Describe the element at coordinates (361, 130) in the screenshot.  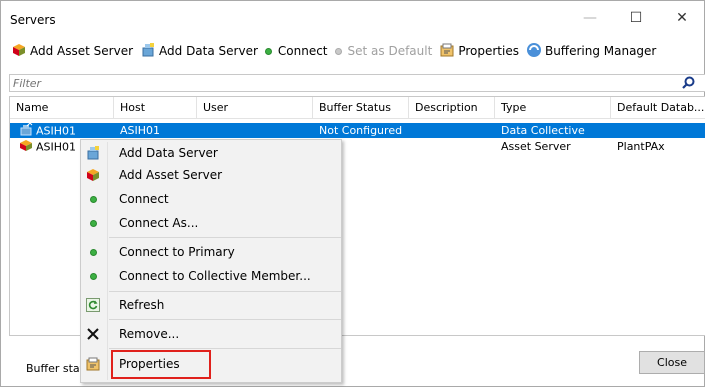
I see `row-buffer-status-cell: Not Configured` at that location.